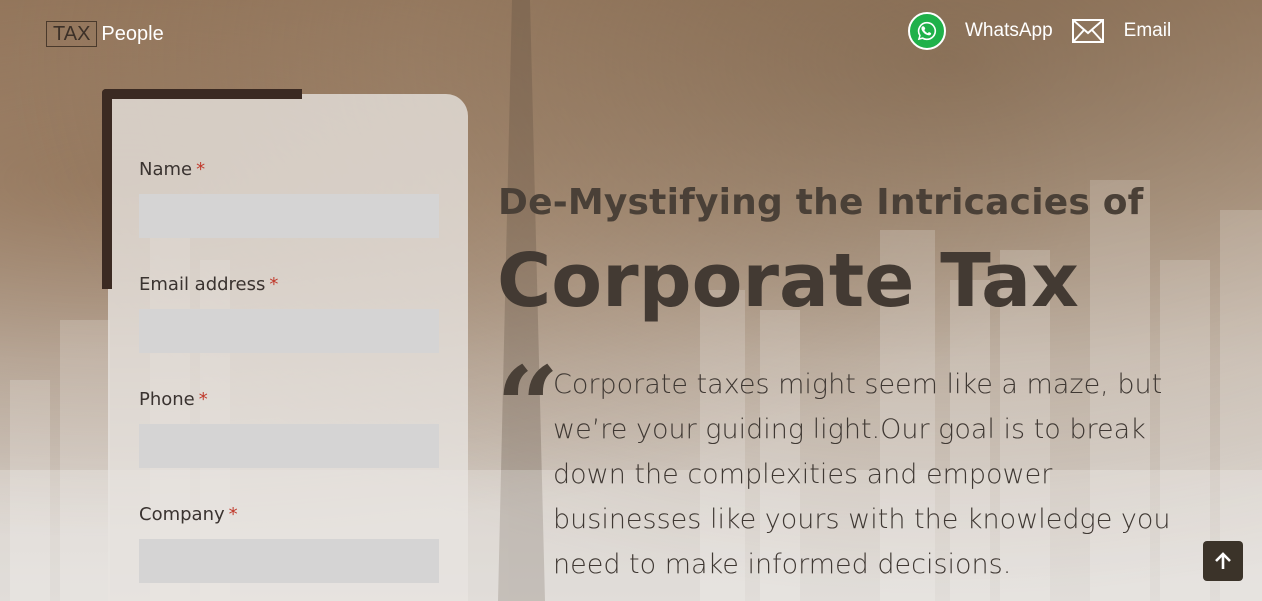 The image size is (1262, 601). What do you see at coordinates (528, 406) in the screenshot?
I see `quote-mark-icon: “` at bounding box center [528, 406].